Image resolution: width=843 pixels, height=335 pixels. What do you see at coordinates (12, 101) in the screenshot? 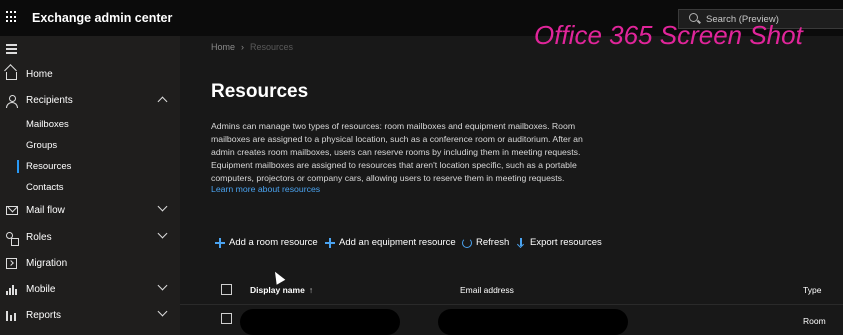
I see `person-icon` at bounding box center [12, 101].